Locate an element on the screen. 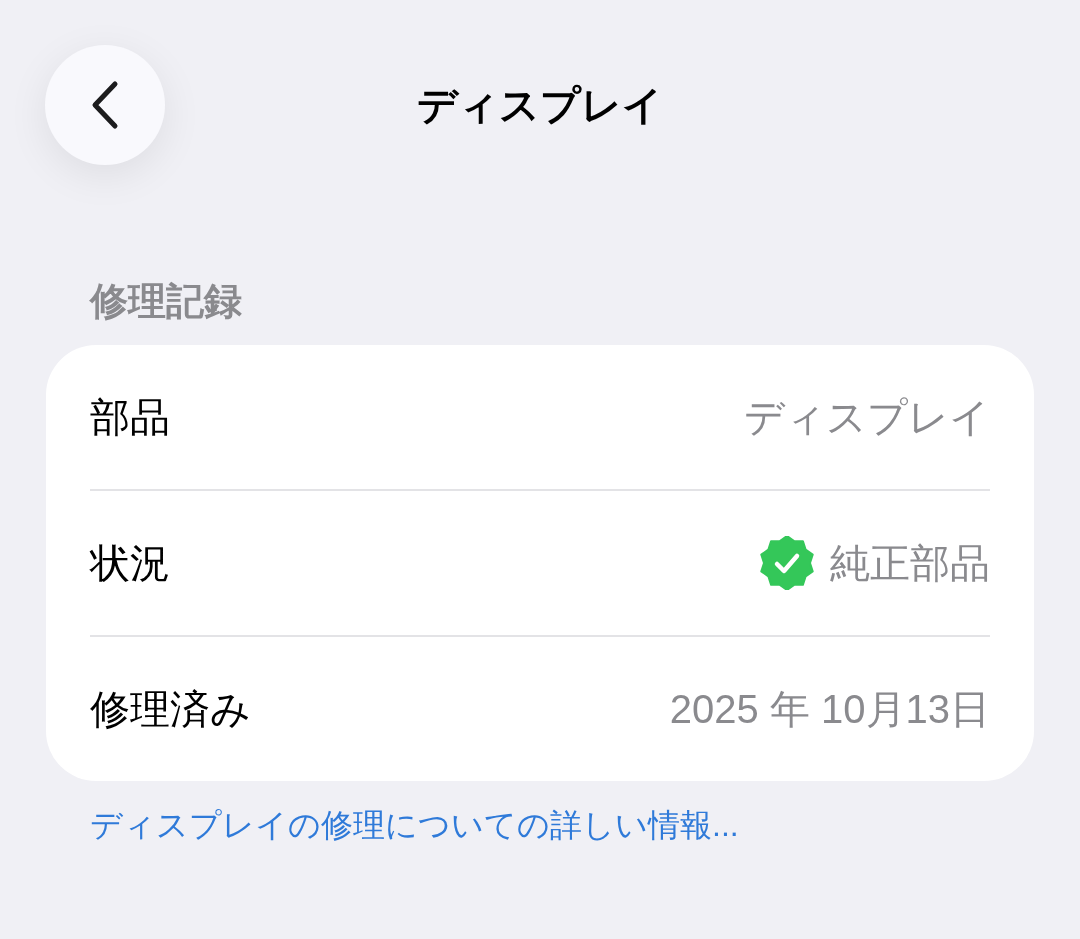 This screenshot has height=939, width=1080. row-value: 純正部品 is located at coordinates (910, 563).